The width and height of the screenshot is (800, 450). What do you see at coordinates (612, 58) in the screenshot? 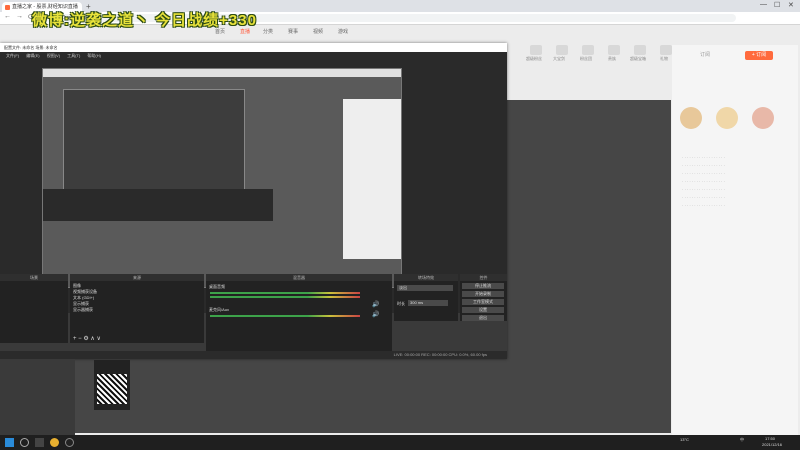
I see `gift-label: 贵族` at bounding box center [612, 58].